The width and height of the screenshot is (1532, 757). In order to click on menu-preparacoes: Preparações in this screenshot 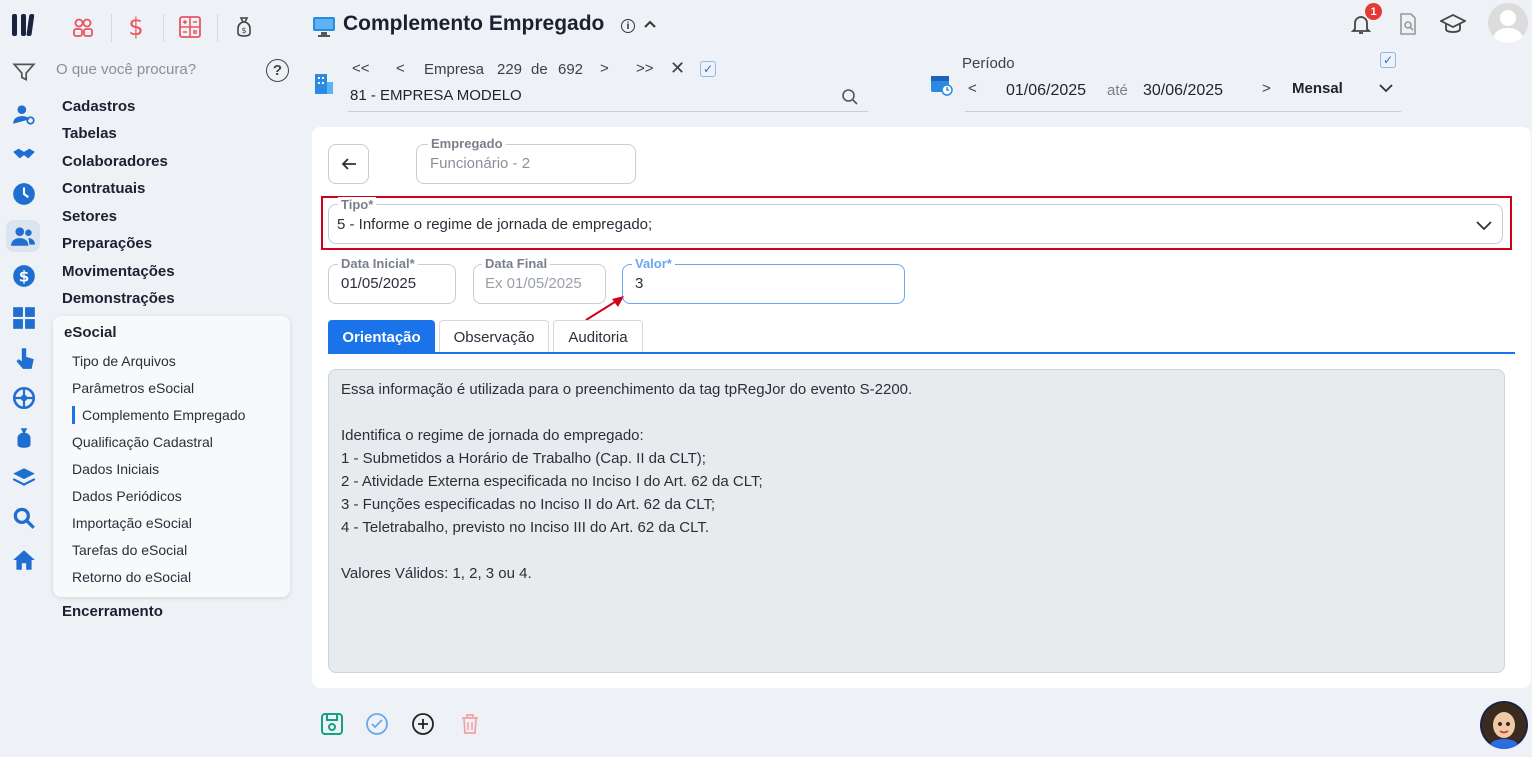, I will do `click(107, 243)`.